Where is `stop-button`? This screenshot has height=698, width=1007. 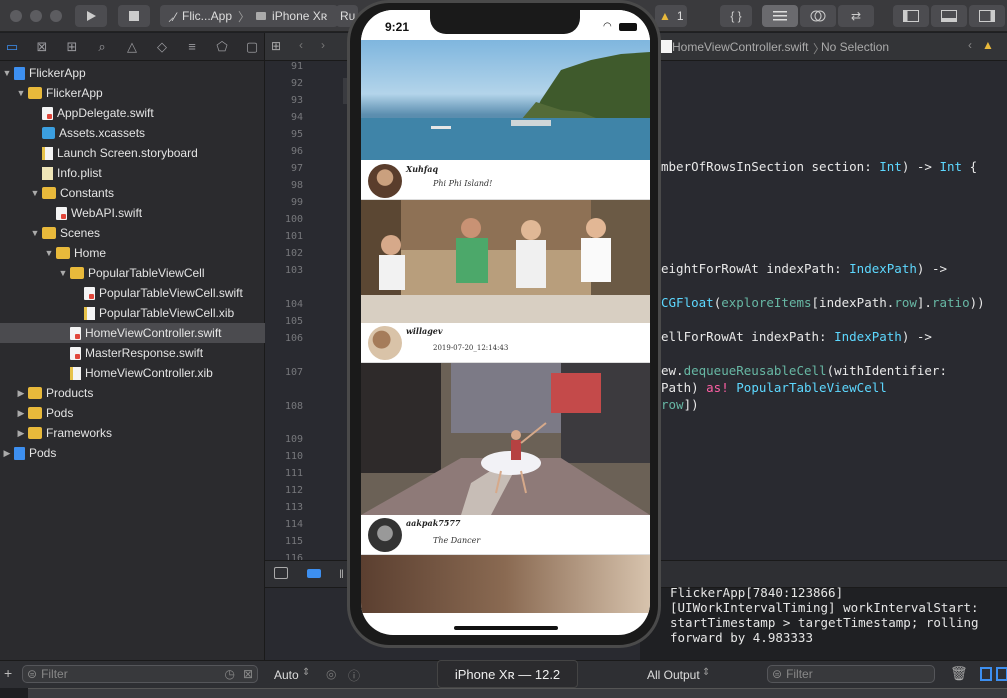 stop-button is located at coordinates (134, 16).